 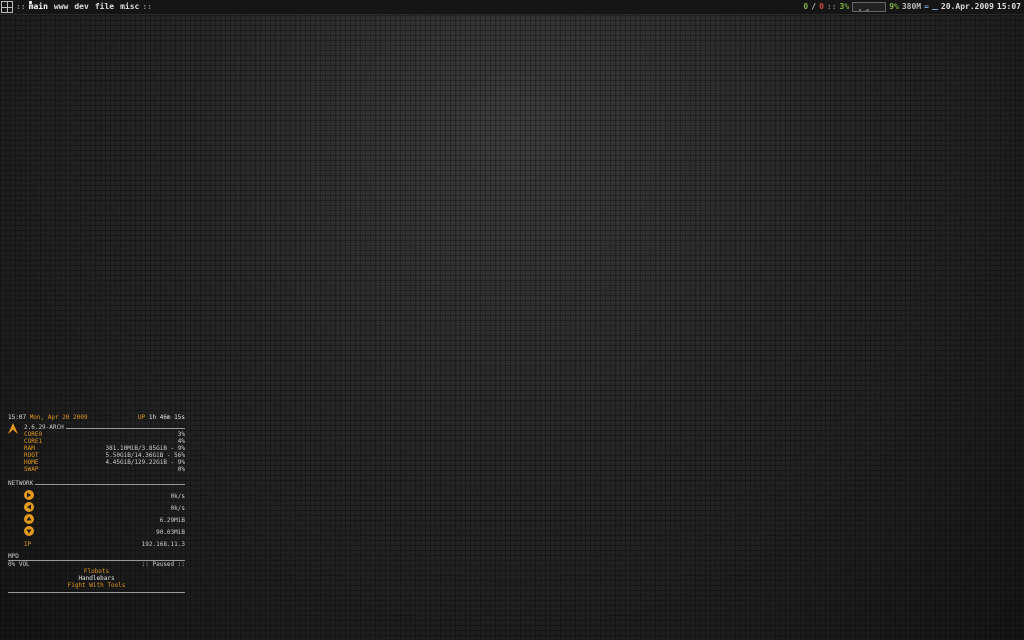 What do you see at coordinates (33, 441) in the screenshot?
I see `stat-label-core1: CORE1` at bounding box center [33, 441].